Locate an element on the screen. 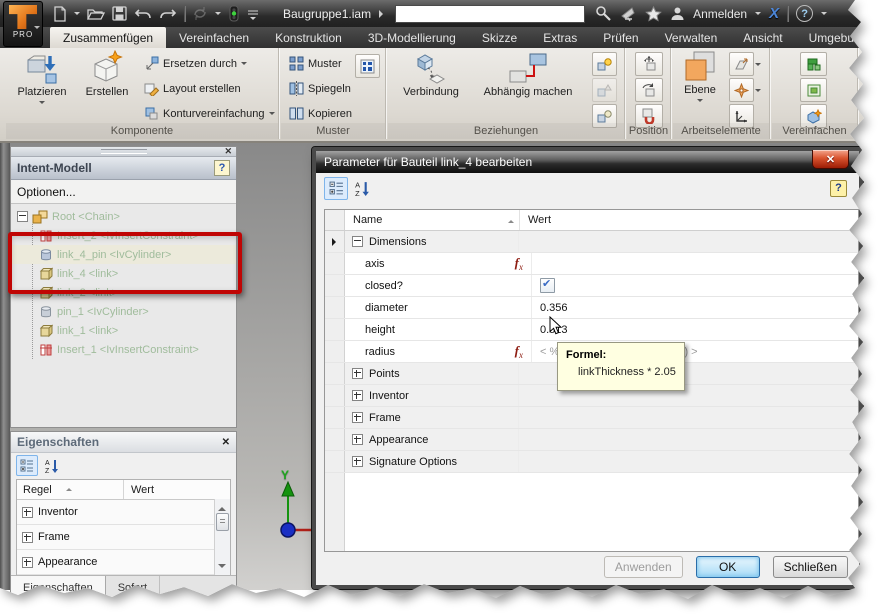  user-person-icon is located at coordinates (677, 13).